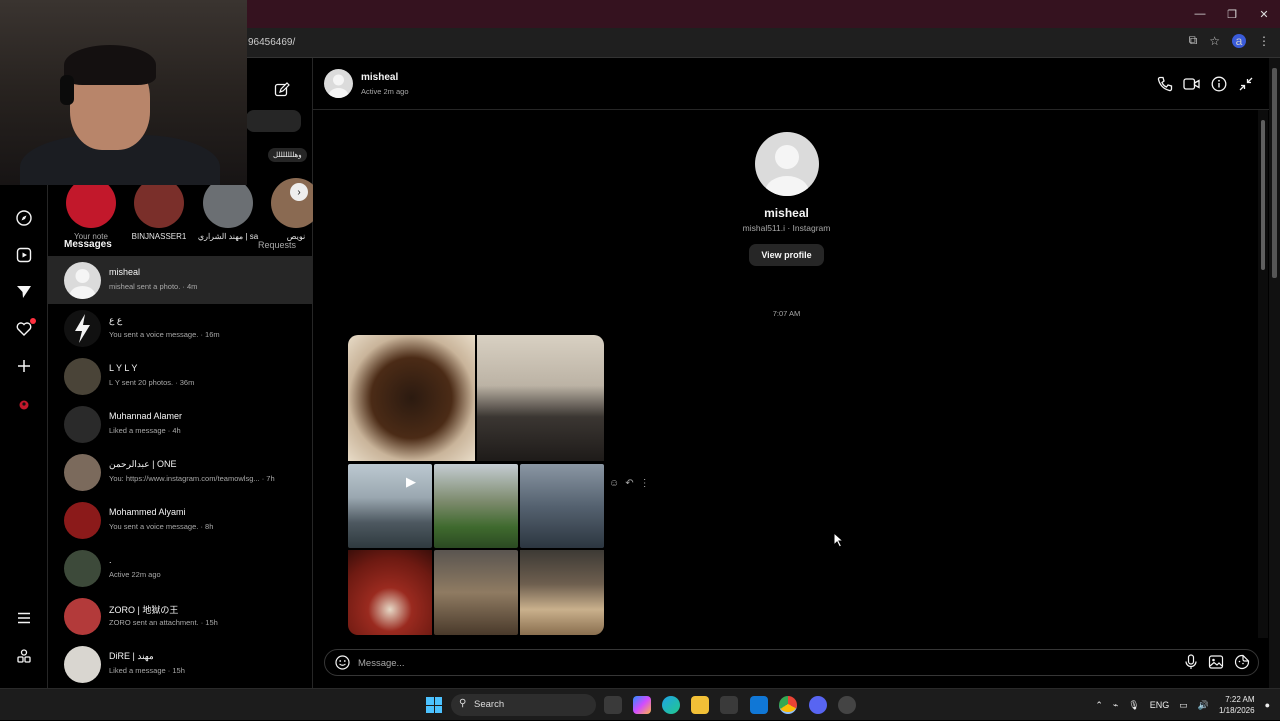 Image resolution: width=1280 pixels, height=721 pixels. I want to click on play-icon: ▶, so click(411, 481).